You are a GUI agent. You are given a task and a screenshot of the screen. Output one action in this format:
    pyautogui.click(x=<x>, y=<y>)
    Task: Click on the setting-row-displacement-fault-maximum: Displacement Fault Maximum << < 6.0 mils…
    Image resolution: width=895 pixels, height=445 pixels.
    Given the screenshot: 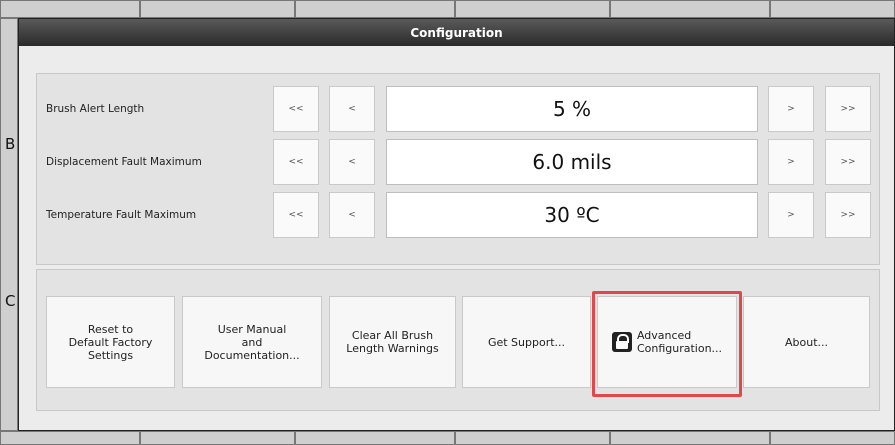 What is the action you would take?
    pyautogui.click(x=456, y=161)
    